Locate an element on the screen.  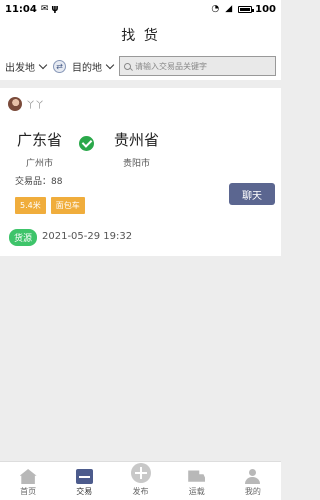
origin-location: 广东省 广州市 is located at coordinates (39, 149).